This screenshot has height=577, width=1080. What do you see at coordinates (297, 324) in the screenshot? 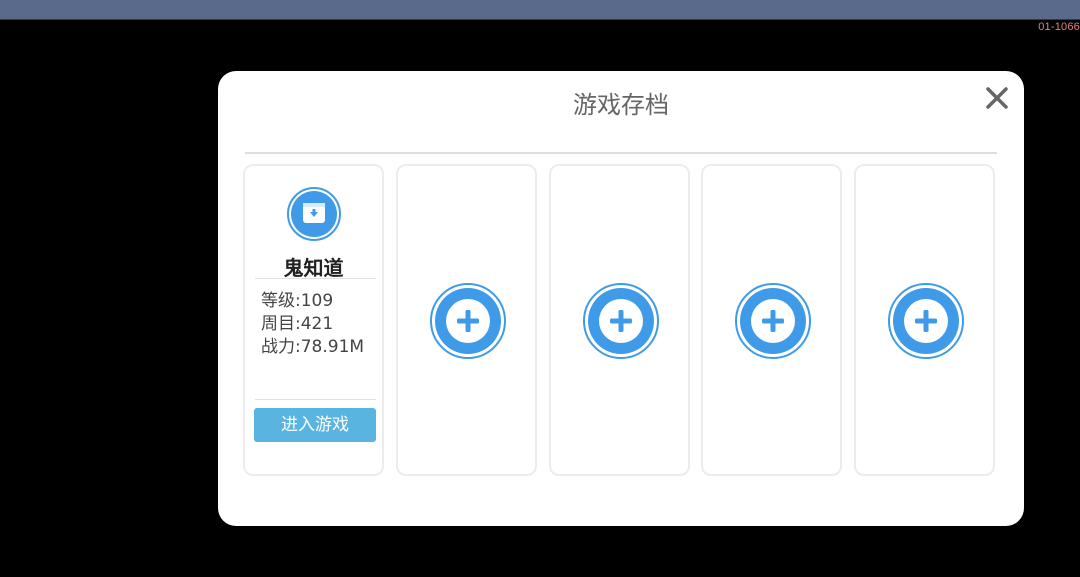
I see `cycle-text: 周目:421` at bounding box center [297, 324].